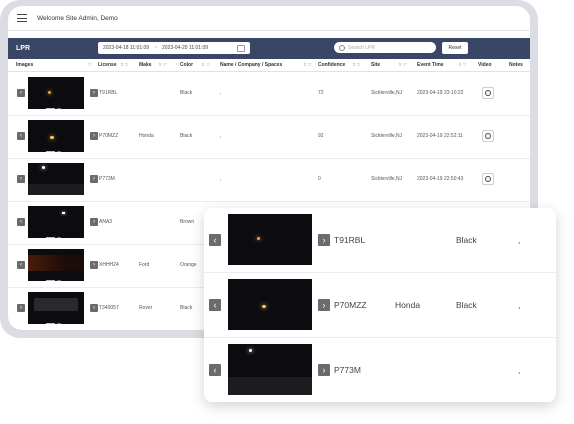 Image resolution: width=574 pixels, height=424 pixels. What do you see at coordinates (319, 179) in the screenshot?
I see `cell-confidence: 0` at bounding box center [319, 179].